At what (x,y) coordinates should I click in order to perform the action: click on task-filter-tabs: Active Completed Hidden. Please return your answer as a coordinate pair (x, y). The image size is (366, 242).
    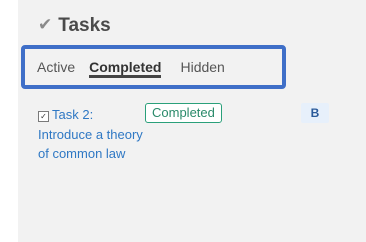
    Looking at the image, I should click on (131, 68).